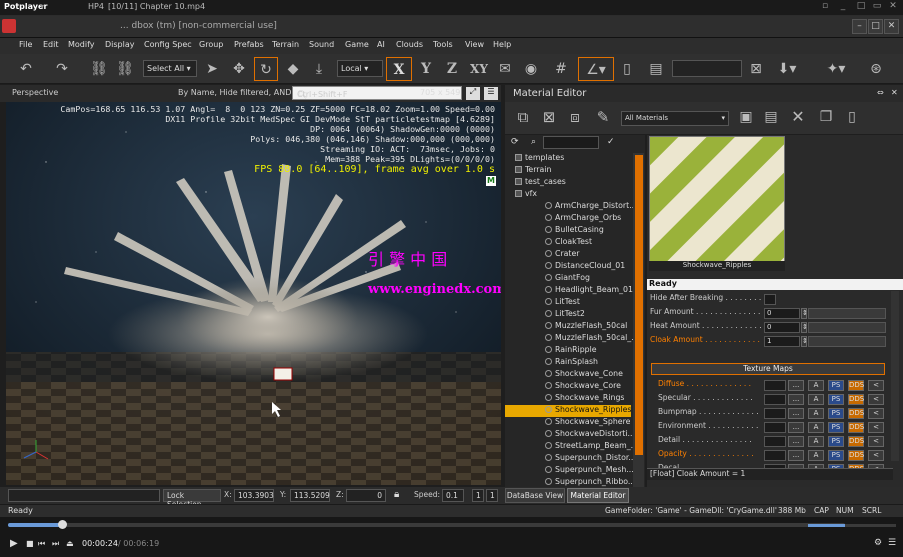 The image size is (903, 557). Describe the element at coordinates (568, 411) in the screenshot. I see `tree-item: Shockwave_Ripples` at that location.